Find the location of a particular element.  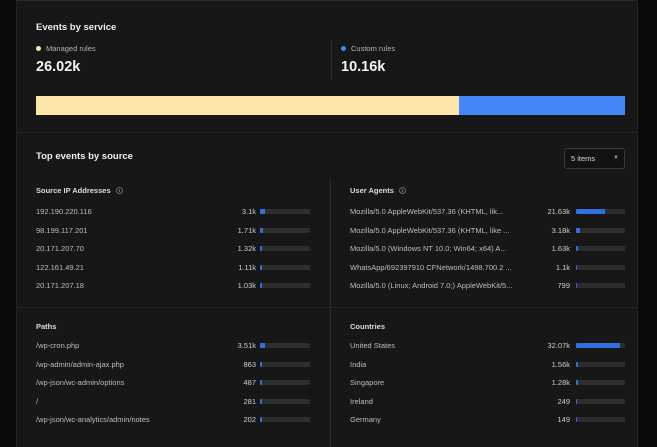

table-row: /wp-admin/admin-ajax.php 863 is located at coordinates (174, 364).